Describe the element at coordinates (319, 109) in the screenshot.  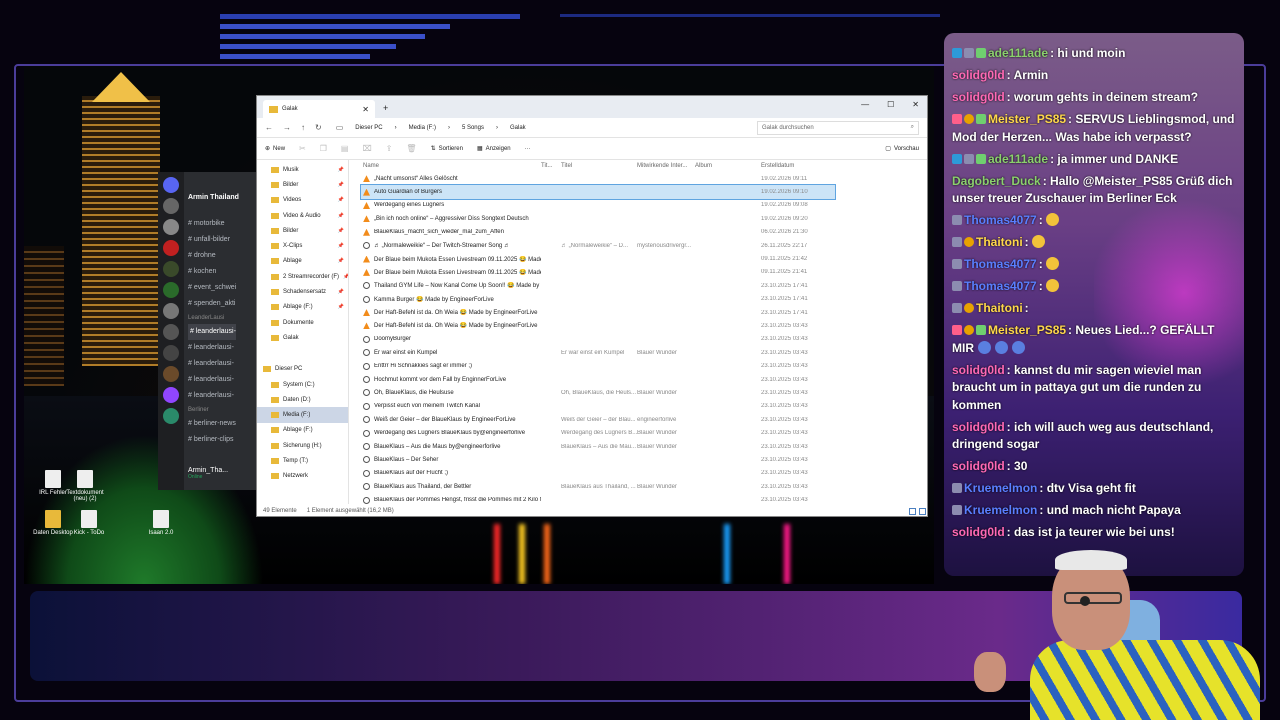
I see `explorer-tab: Galak ✕` at that location.